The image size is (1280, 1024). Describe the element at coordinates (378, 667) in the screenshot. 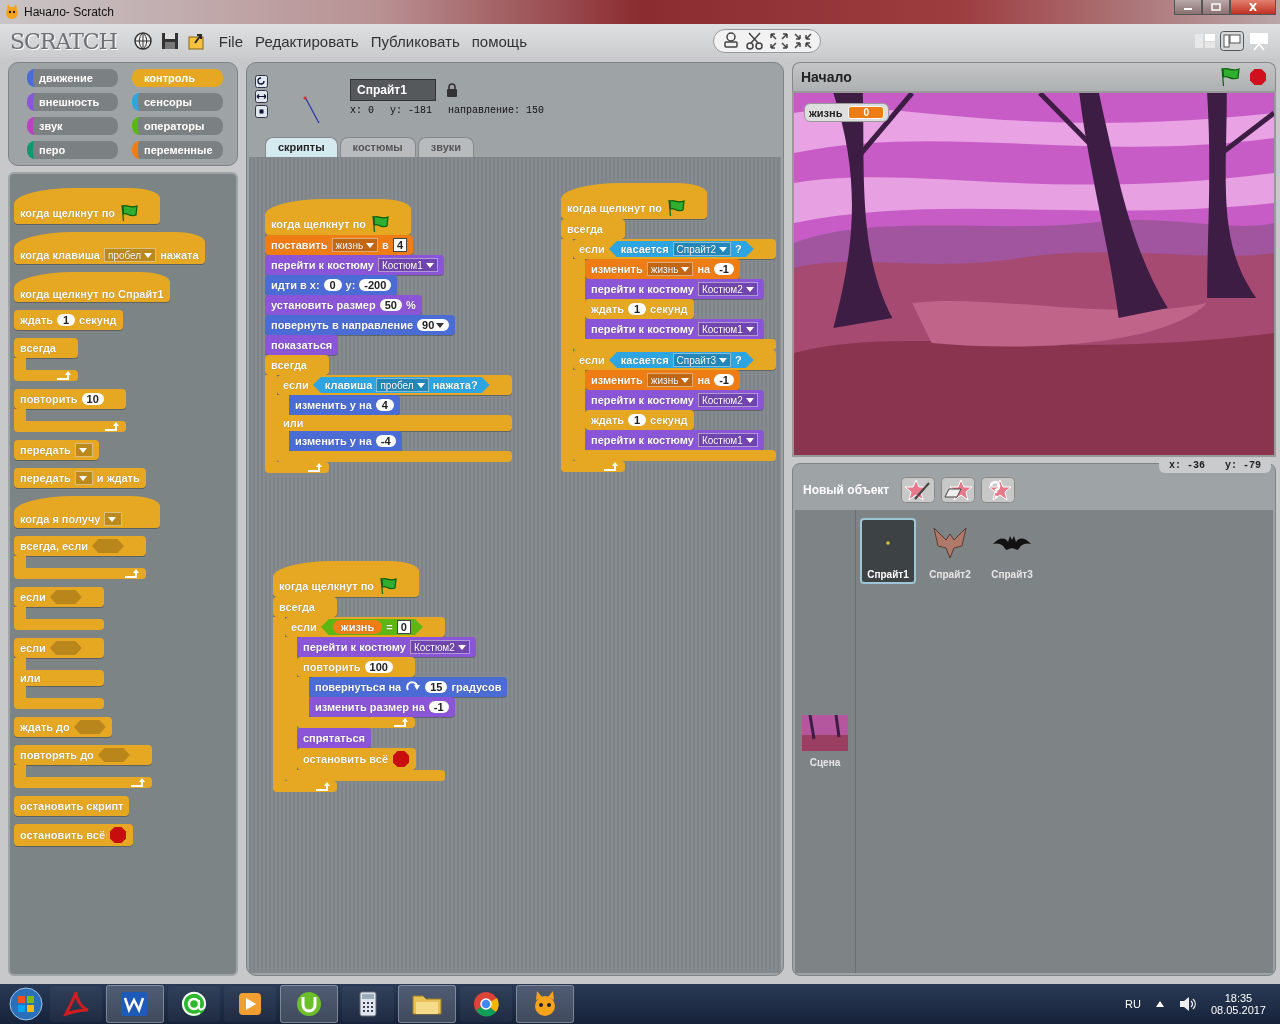

I see `number-input: 100` at that location.